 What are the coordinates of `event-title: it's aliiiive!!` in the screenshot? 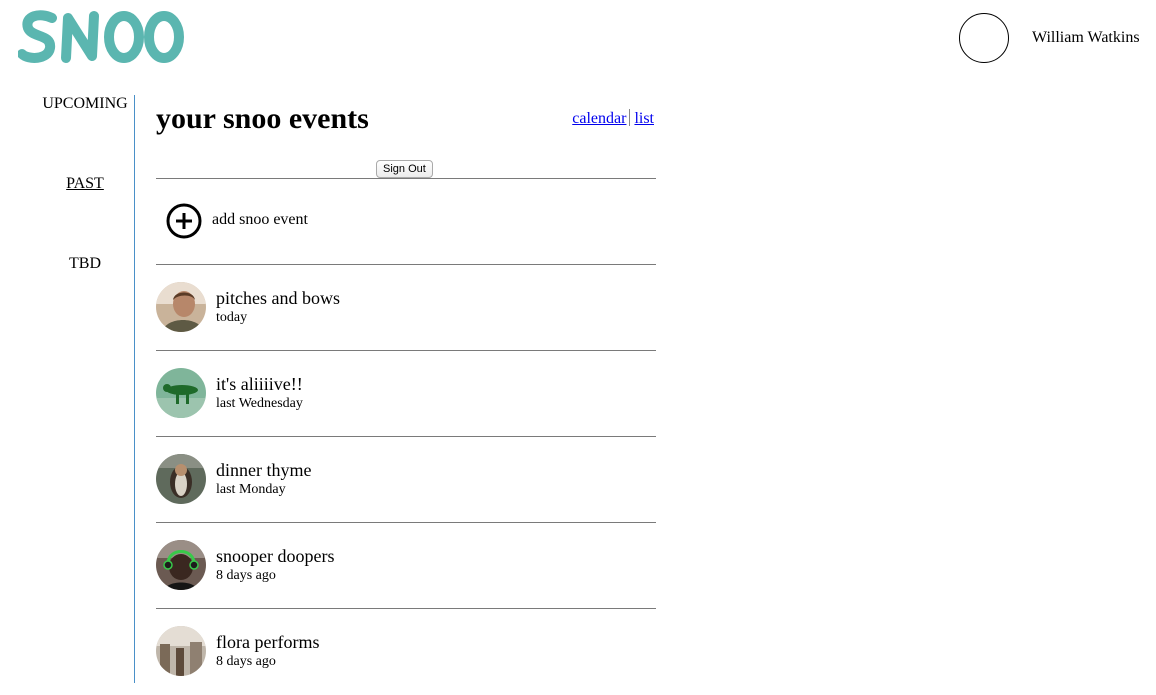 It's located at (259, 384).